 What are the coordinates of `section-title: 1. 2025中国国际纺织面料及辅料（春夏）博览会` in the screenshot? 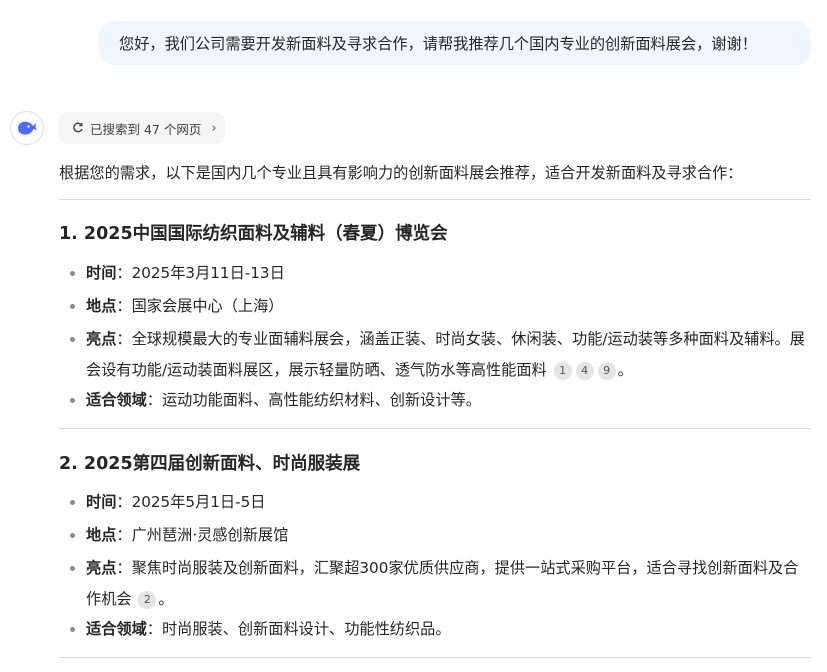 It's located at (253, 234).